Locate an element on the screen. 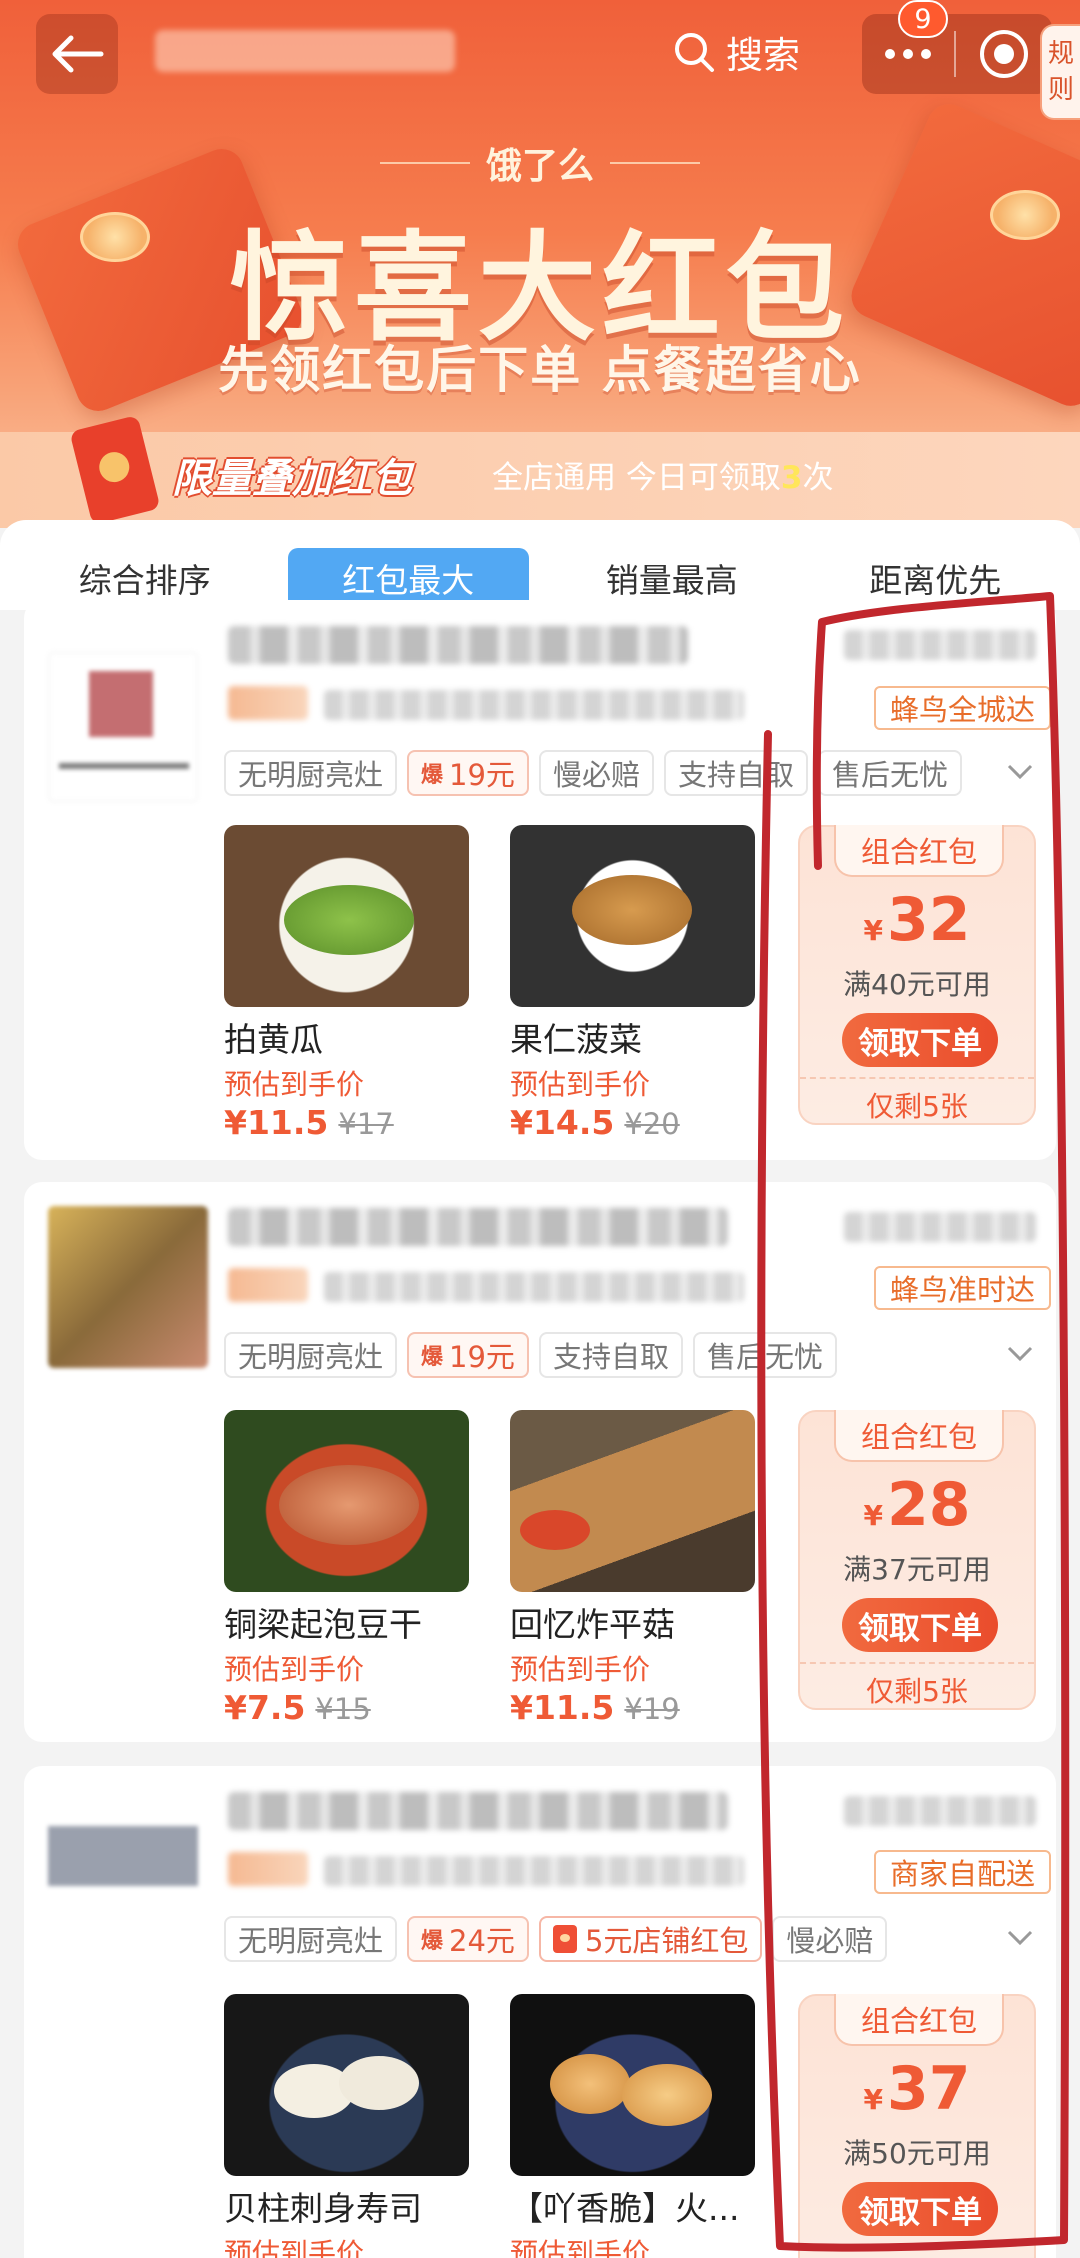  tag-shop-coupon: 5元店铺红包 is located at coordinates (650, 1939).